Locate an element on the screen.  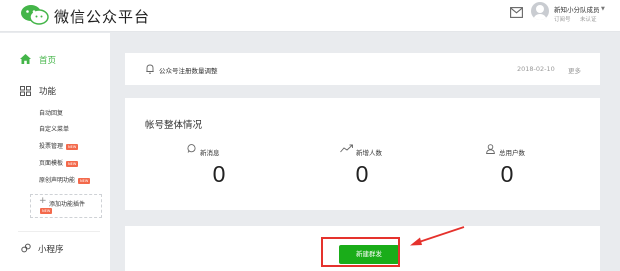
stat-new-messages-label: 新消息 is located at coordinates (210, 153).